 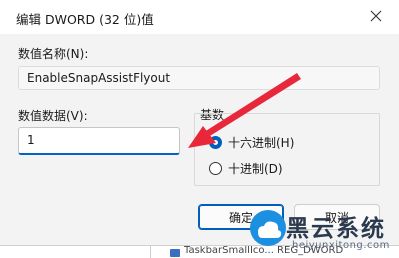 I want to click on value-data-label: 数值数据(V):, so click(x=53, y=116).